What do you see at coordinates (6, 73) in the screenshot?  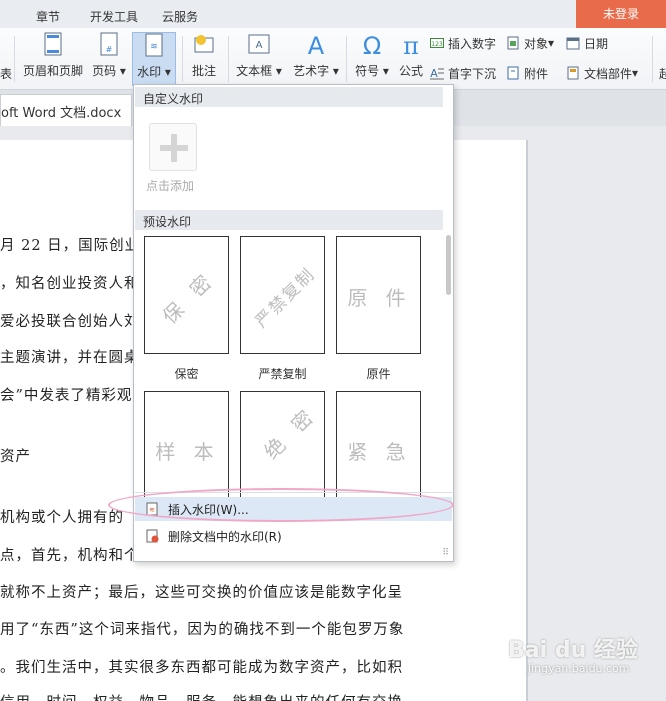 I see `ribbon-left-fragment: 表` at bounding box center [6, 73].